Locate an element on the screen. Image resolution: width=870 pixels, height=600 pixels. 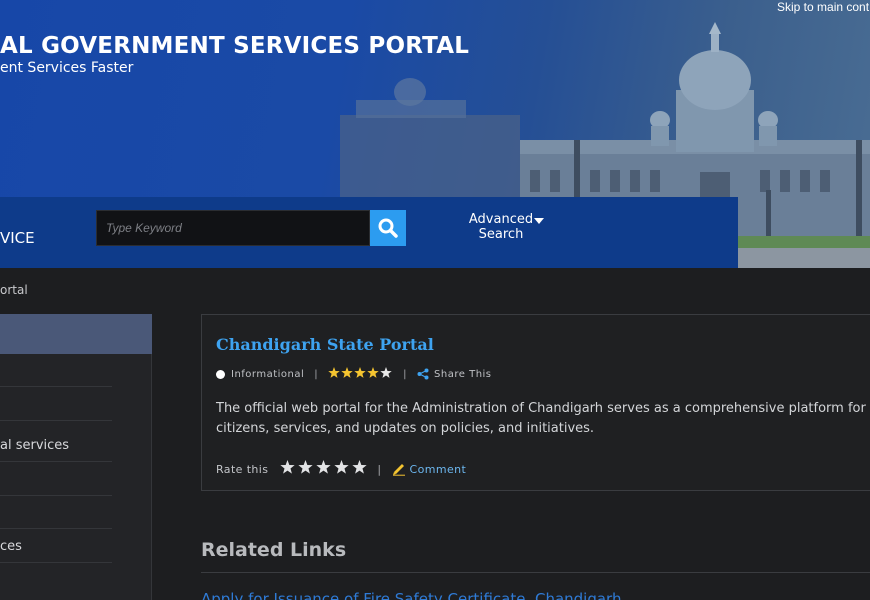
sidebar: al services ces is located at coordinates (76, 457).